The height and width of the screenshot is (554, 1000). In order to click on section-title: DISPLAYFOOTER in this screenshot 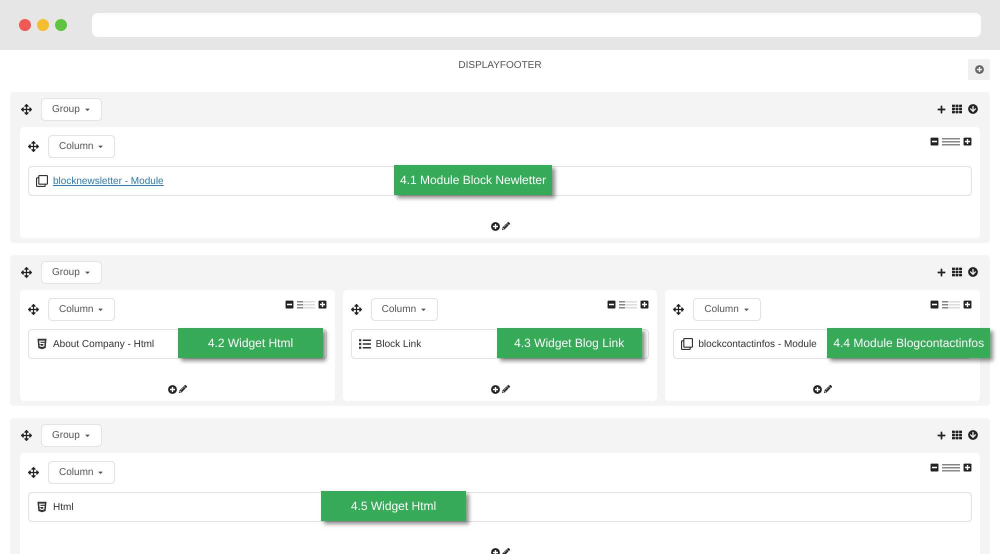, I will do `click(500, 66)`.